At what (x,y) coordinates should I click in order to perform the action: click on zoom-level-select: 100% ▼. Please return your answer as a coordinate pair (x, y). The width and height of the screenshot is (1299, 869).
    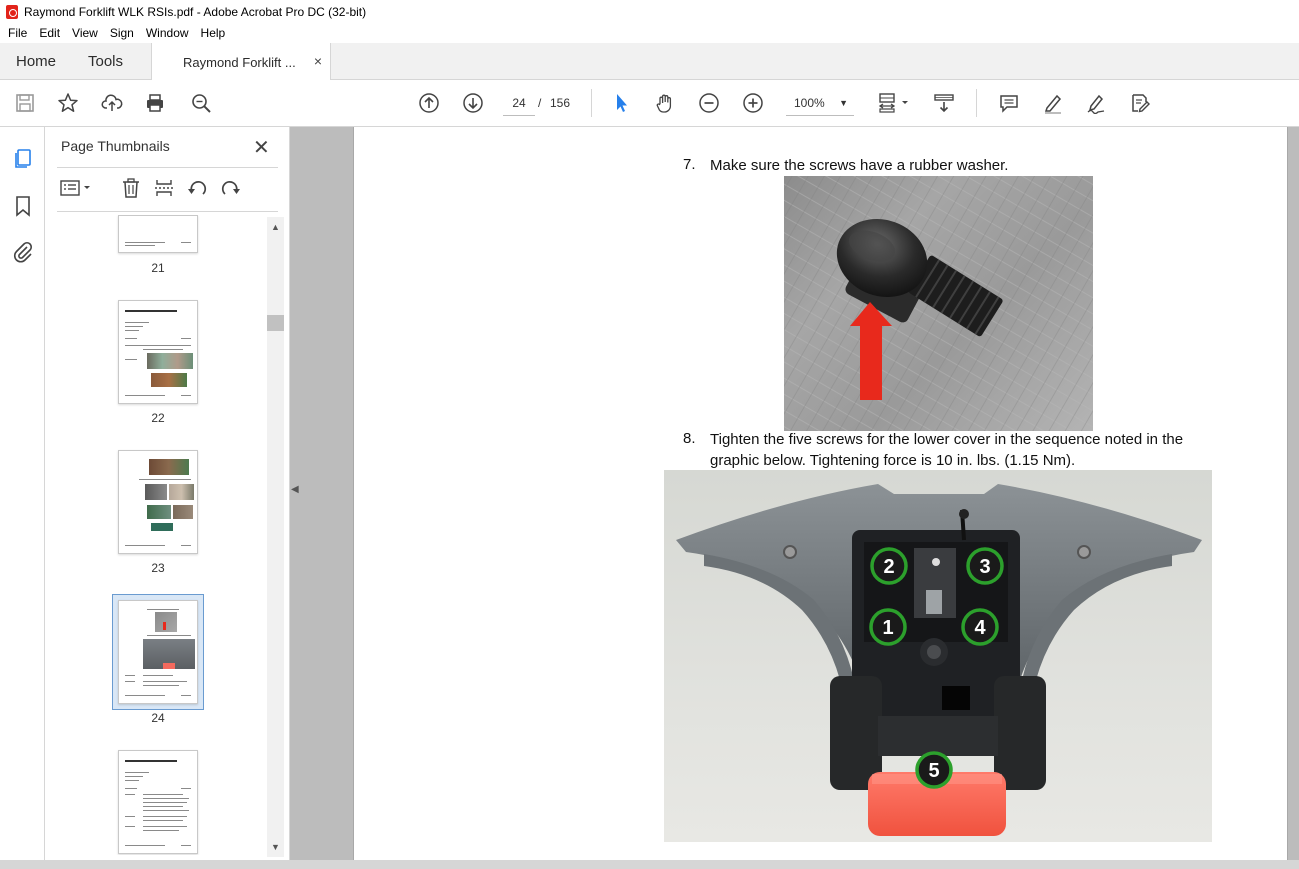
    Looking at the image, I should click on (820, 103).